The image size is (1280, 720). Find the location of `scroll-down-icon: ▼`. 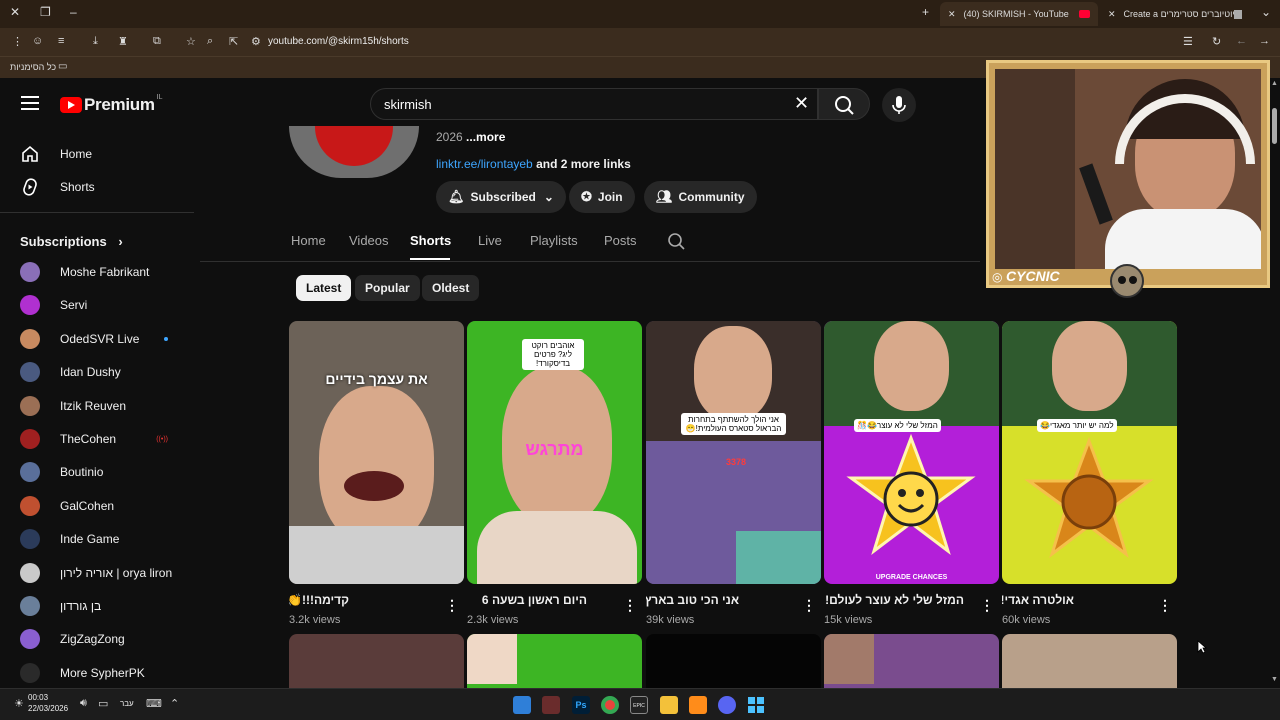

scroll-down-icon: ▼ is located at coordinates (1274, 679).